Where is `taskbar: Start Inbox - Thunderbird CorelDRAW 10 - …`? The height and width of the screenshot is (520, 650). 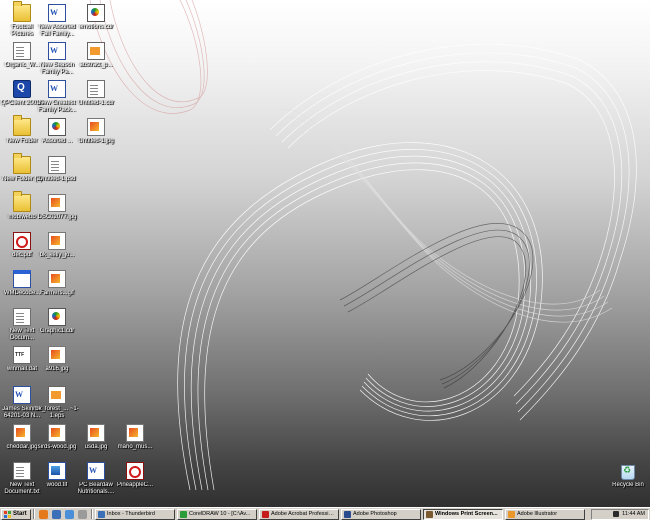 taskbar: Start Inbox - Thunderbird CorelDRAW 10 - … is located at coordinates (325, 513).